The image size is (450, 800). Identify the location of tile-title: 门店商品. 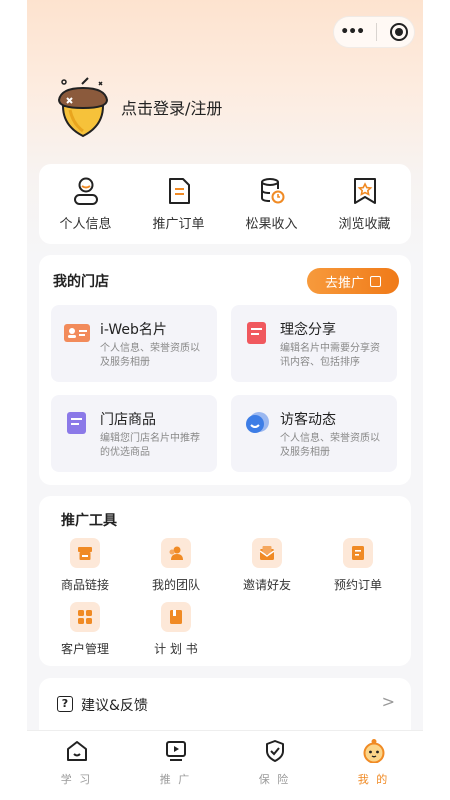
(128, 420).